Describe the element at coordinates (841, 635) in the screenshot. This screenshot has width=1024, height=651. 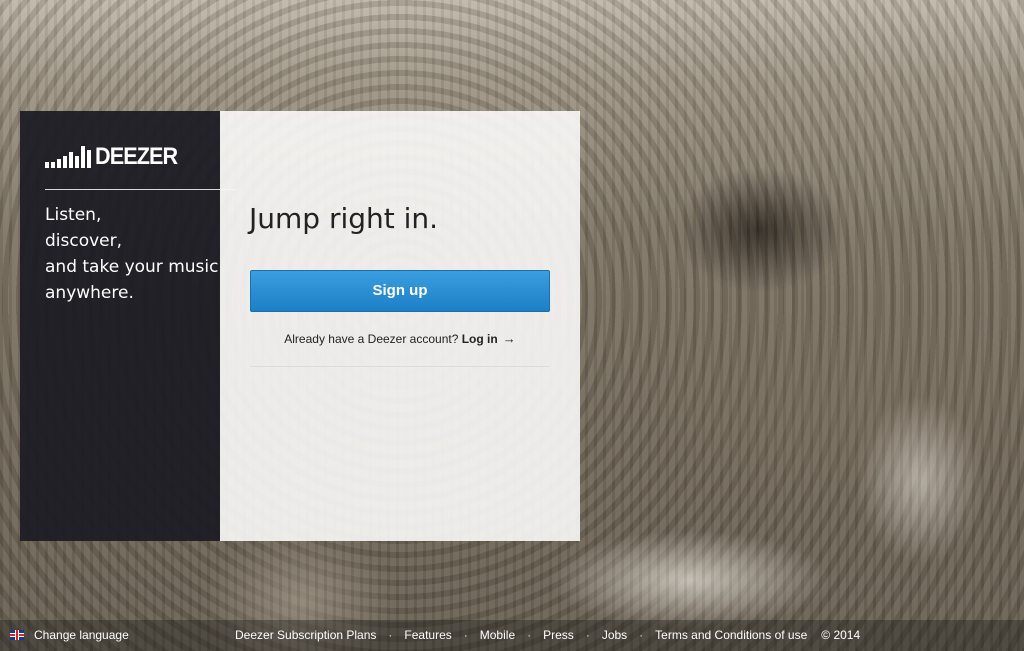
I see `copyright: © 2014` at that location.